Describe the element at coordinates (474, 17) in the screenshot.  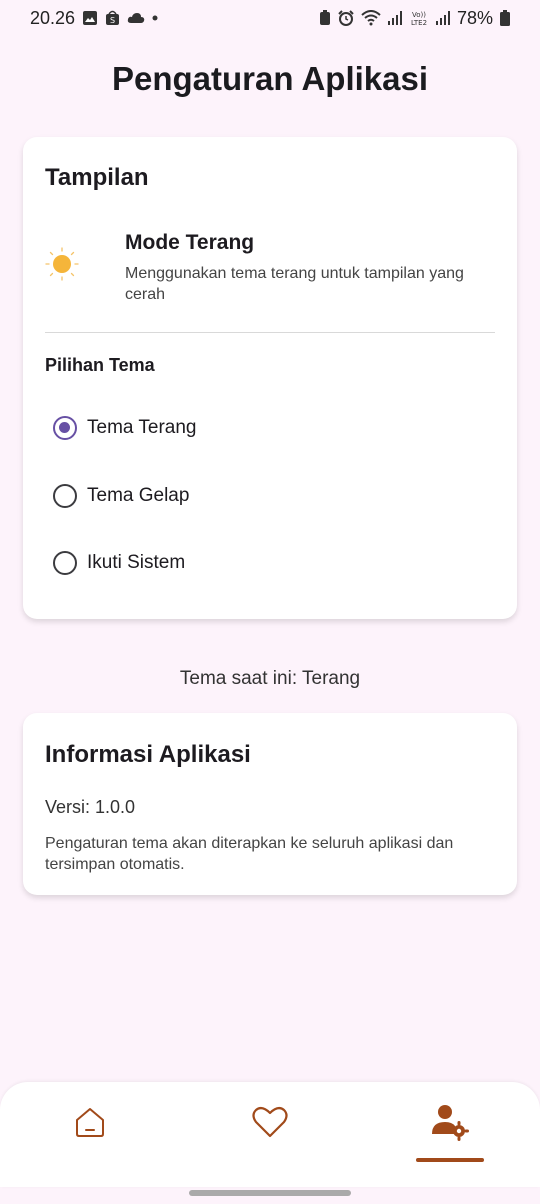
I see `battery-level: 78%` at that location.